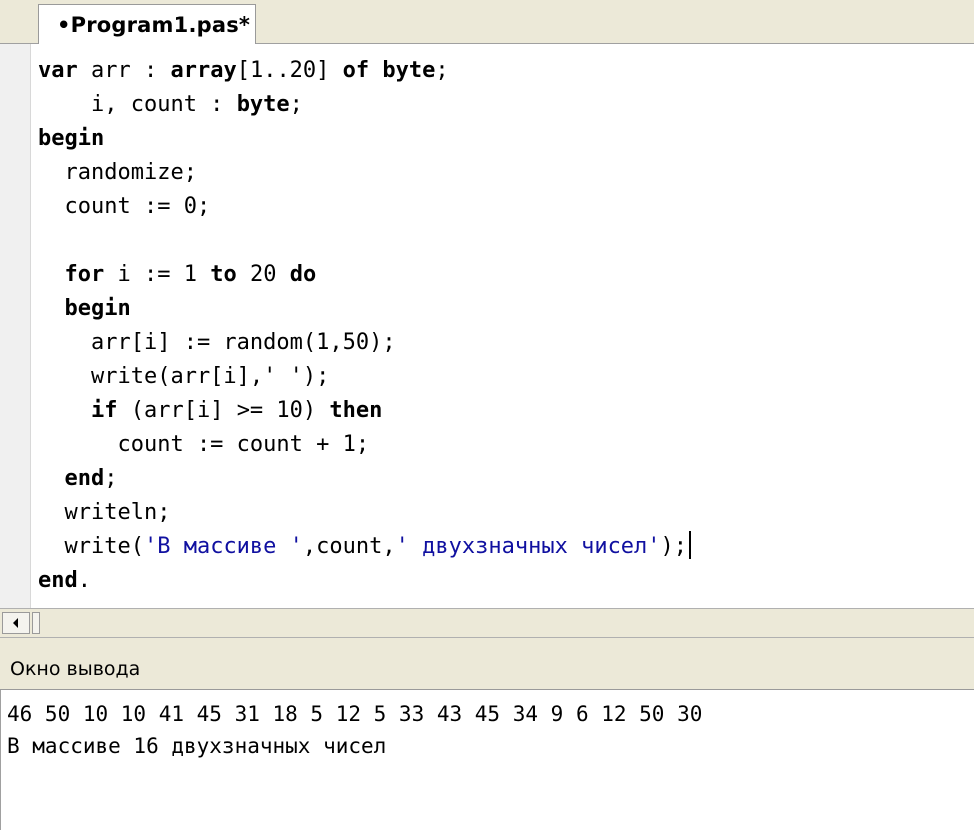  What do you see at coordinates (84, 580) in the screenshot?
I see `code-token: .` at bounding box center [84, 580].